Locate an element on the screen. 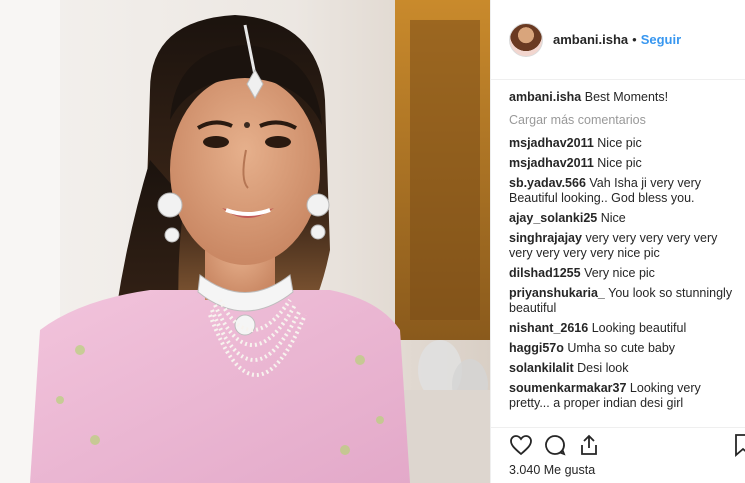  follow-button: Seguir is located at coordinates (661, 39).